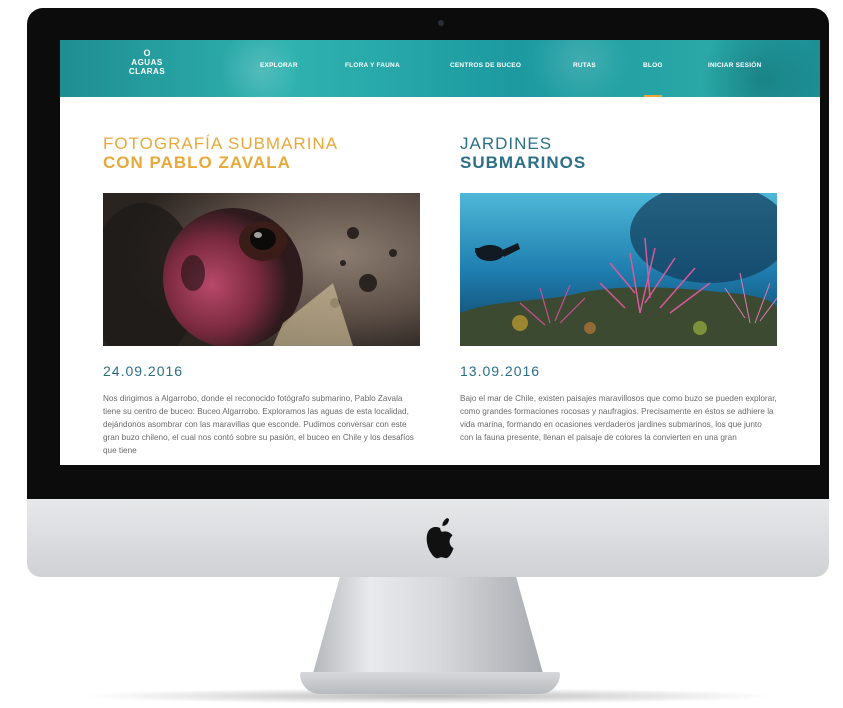  What do you see at coordinates (653, 65) in the screenshot?
I see `nav-item-blog: BLOG` at bounding box center [653, 65].